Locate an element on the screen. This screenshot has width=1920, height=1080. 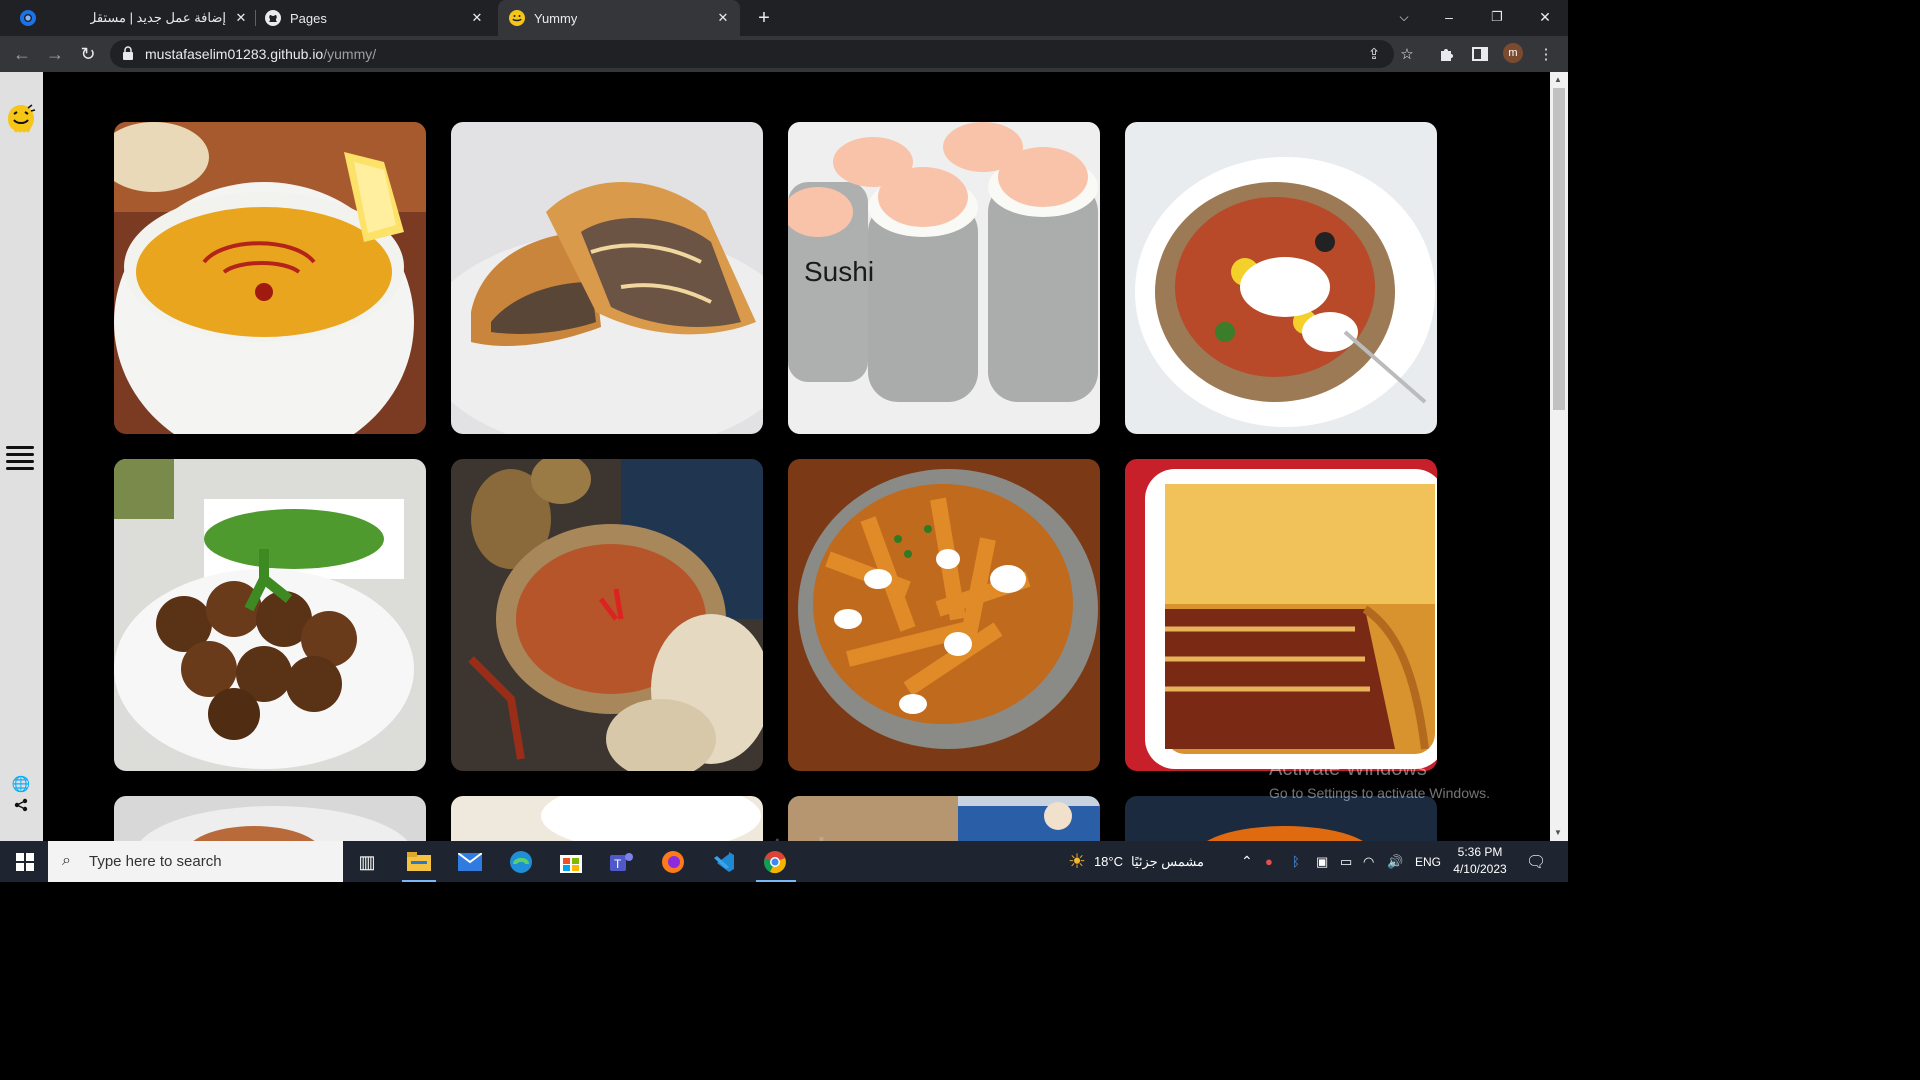
browser-menu-icon is located at coordinates (28, 18).